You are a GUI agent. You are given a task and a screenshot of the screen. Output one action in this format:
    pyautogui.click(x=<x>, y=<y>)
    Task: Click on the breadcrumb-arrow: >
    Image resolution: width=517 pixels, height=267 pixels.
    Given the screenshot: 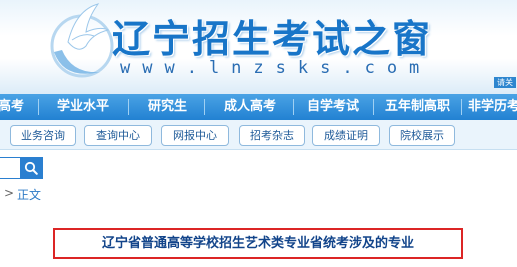 What is the action you would take?
    pyautogui.click(x=9, y=193)
    